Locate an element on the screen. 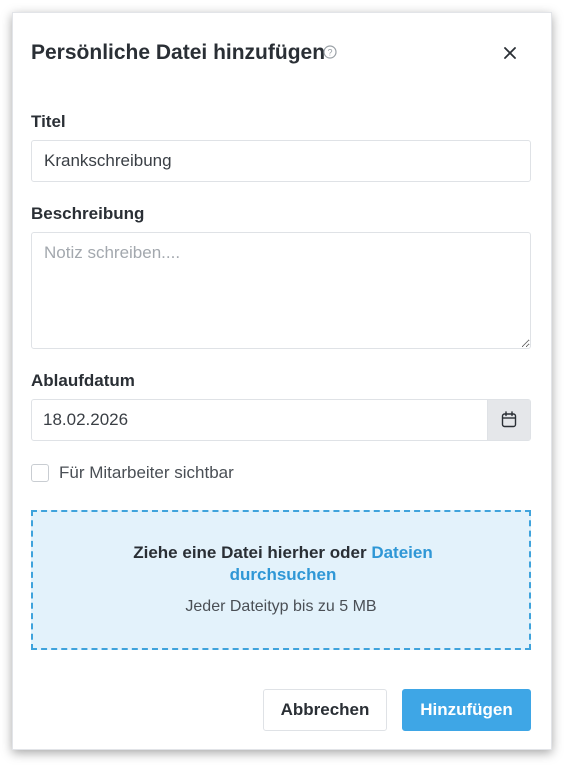 Image resolution: width=571 pixels, height=770 pixels. question-circle-icon: ? is located at coordinates (330, 52).